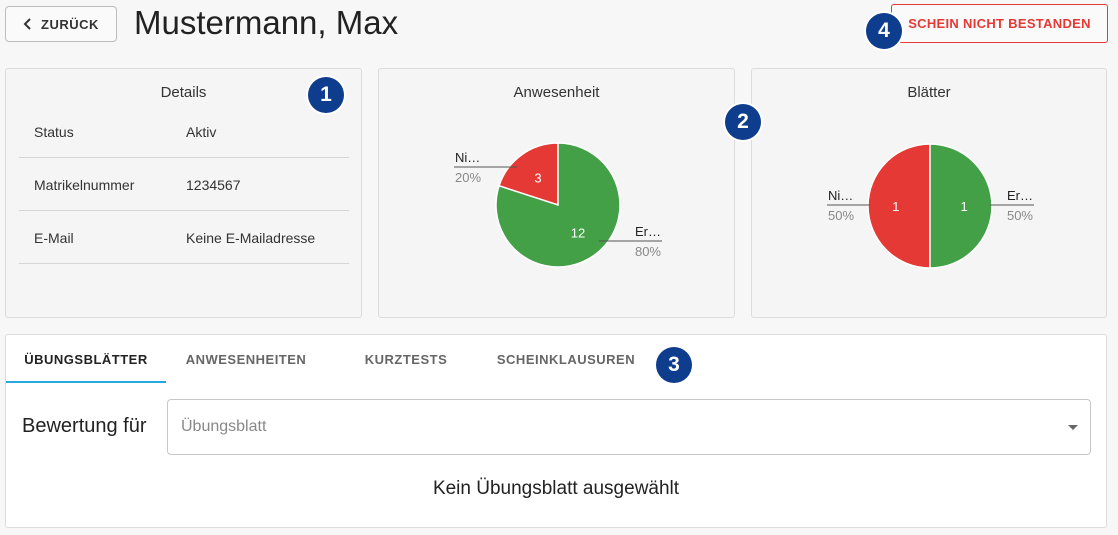 The height and width of the screenshot is (535, 1118). I want to click on pie-value-nicht: 1, so click(895, 206).